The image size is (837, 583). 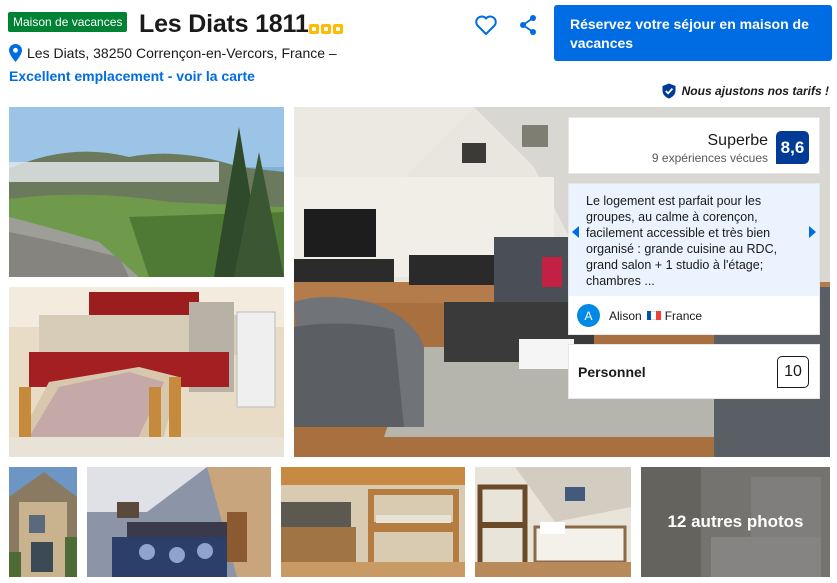 What do you see at coordinates (132, 76) in the screenshot?
I see `map-link: Excellent emplacement - voir la carte` at bounding box center [132, 76].